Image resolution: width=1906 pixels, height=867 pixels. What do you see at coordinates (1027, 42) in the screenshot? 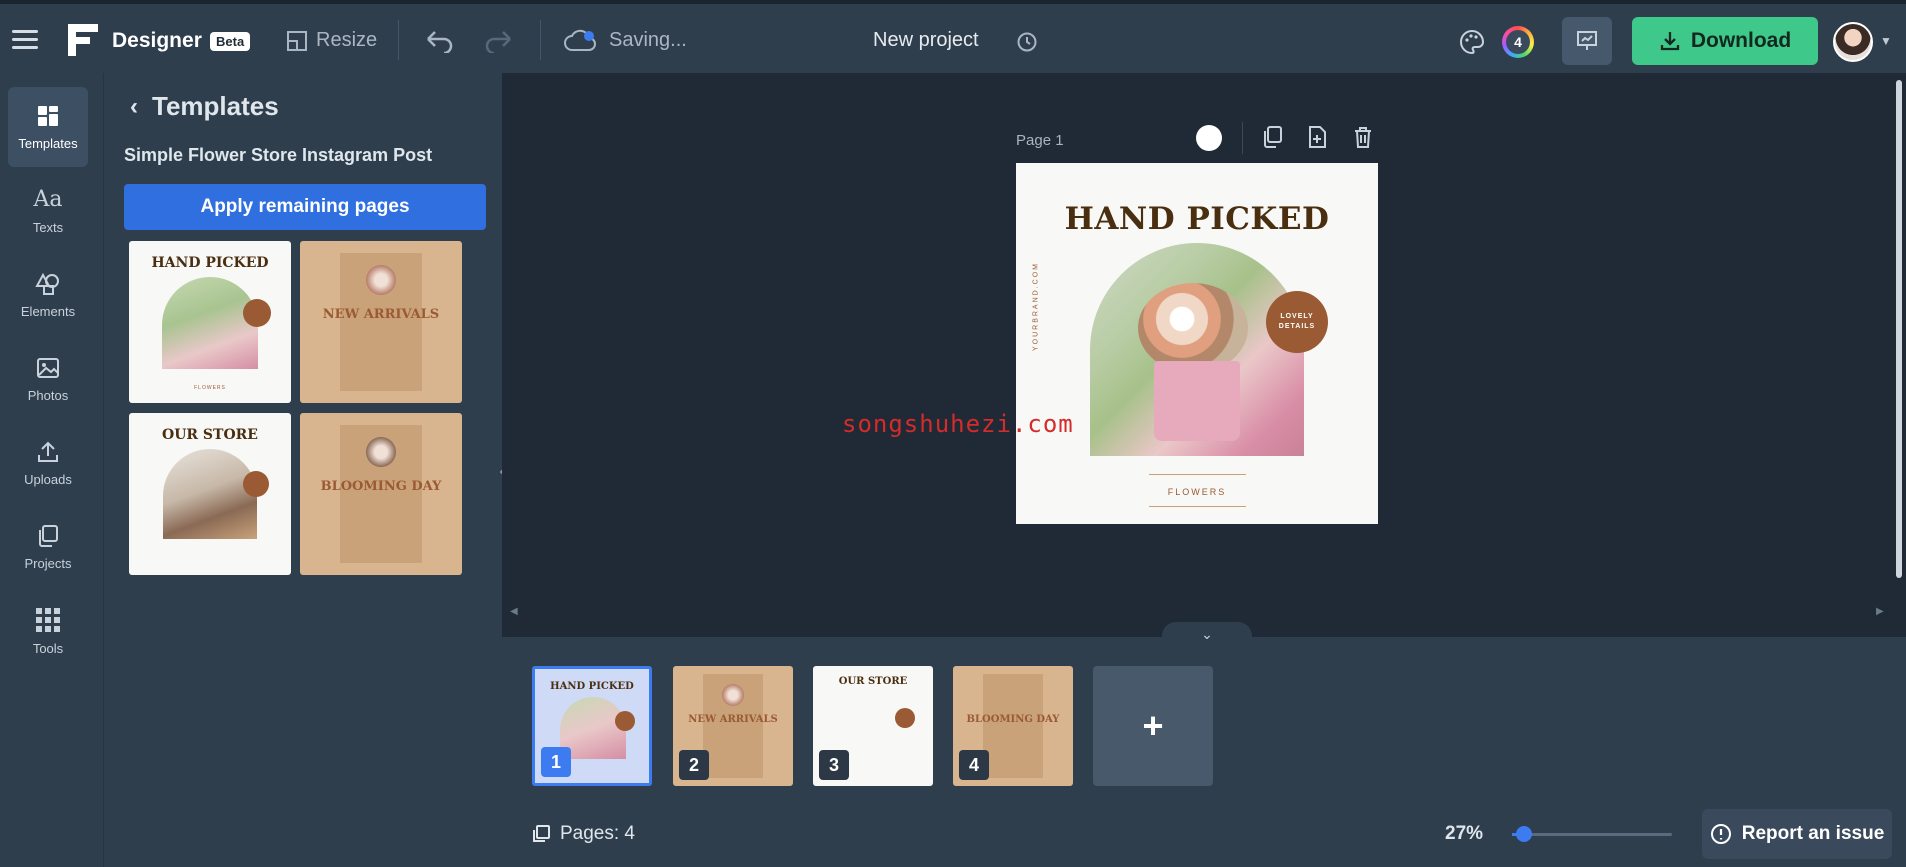
I see `history-icon` at bounding box center [1027, 42].